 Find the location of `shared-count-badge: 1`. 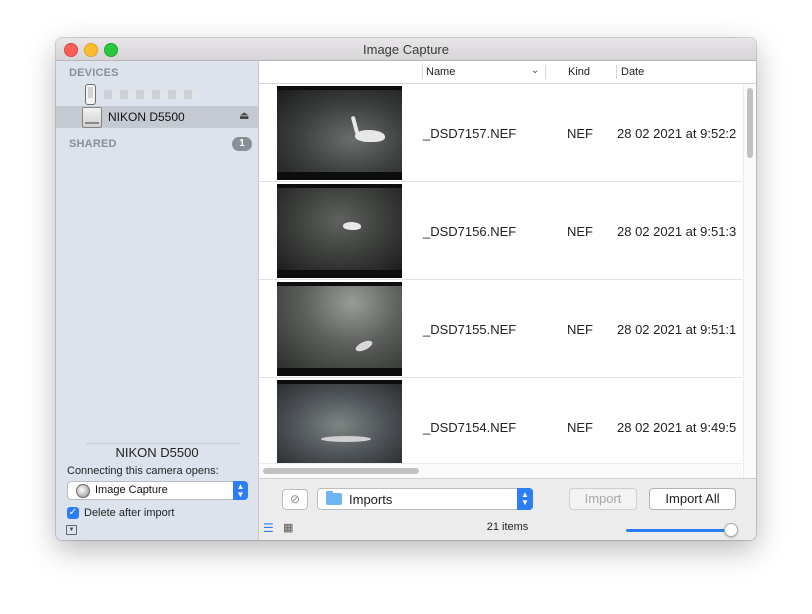

shared-count-badge: 1 is located at coordinates (242, 144).